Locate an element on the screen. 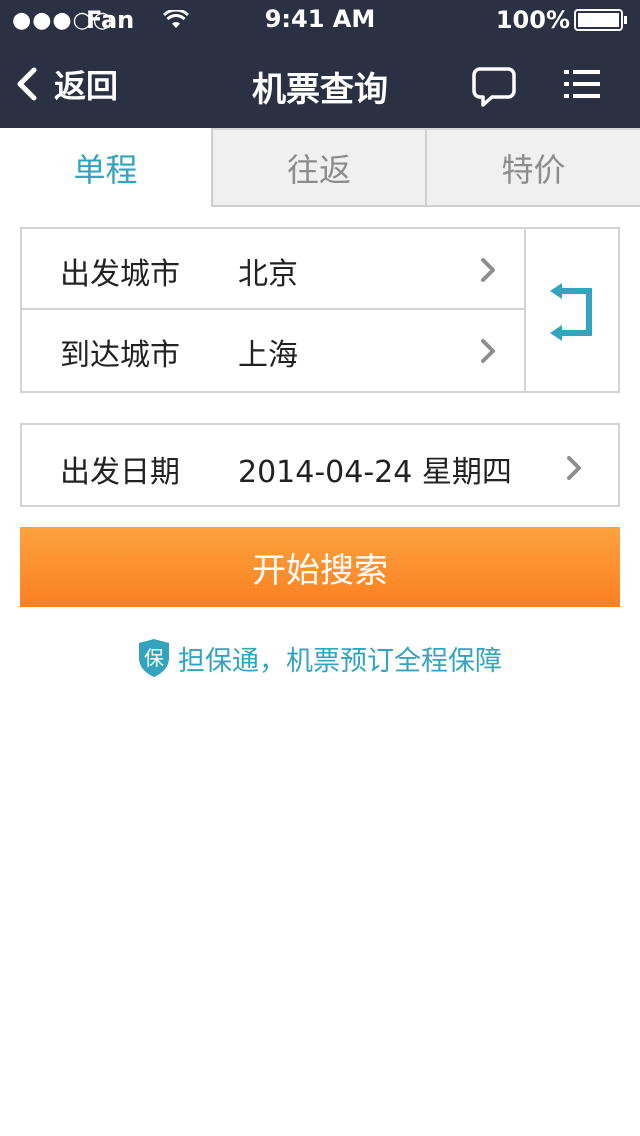  top-bar: ●●●○○ Fan 9:41 AM 100% 返回 机票查询 is located at coordinates (320, 64).